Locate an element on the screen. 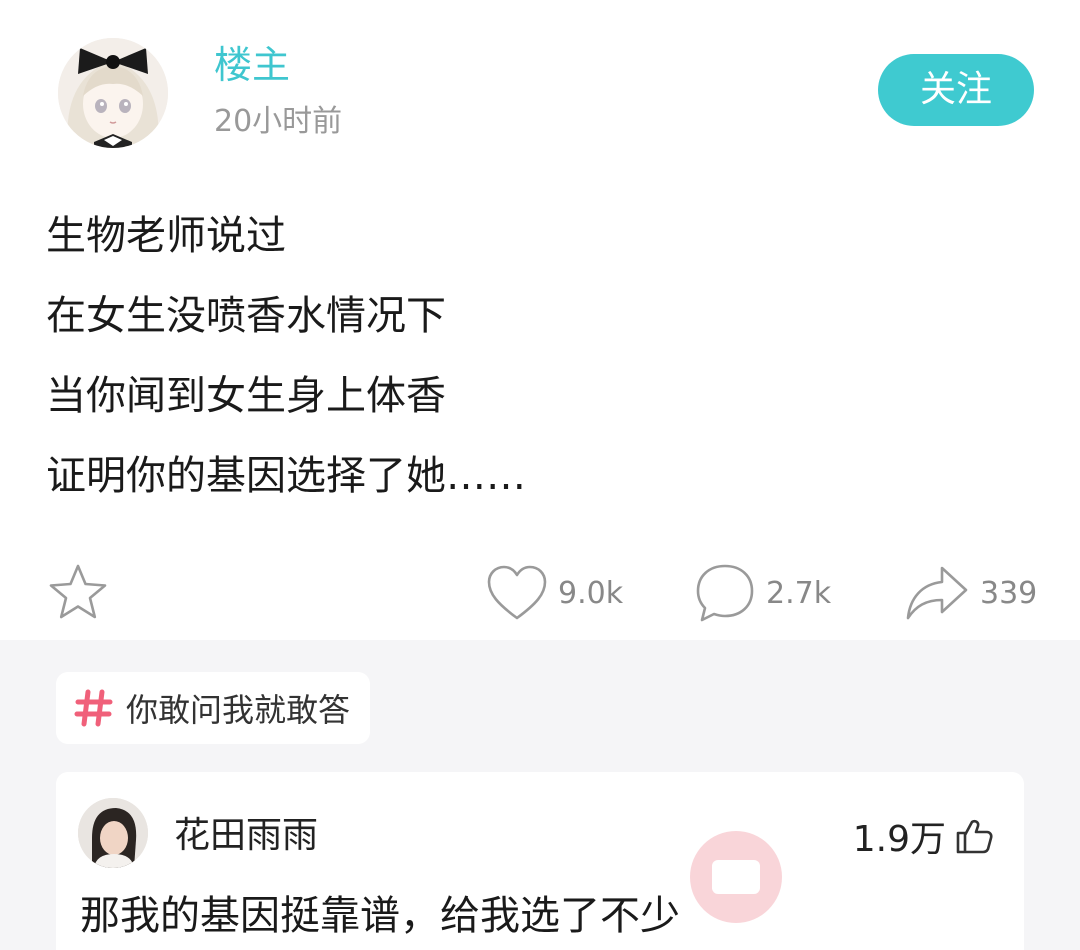  comment-count: 2.7k is located at coordinates (799, 593).